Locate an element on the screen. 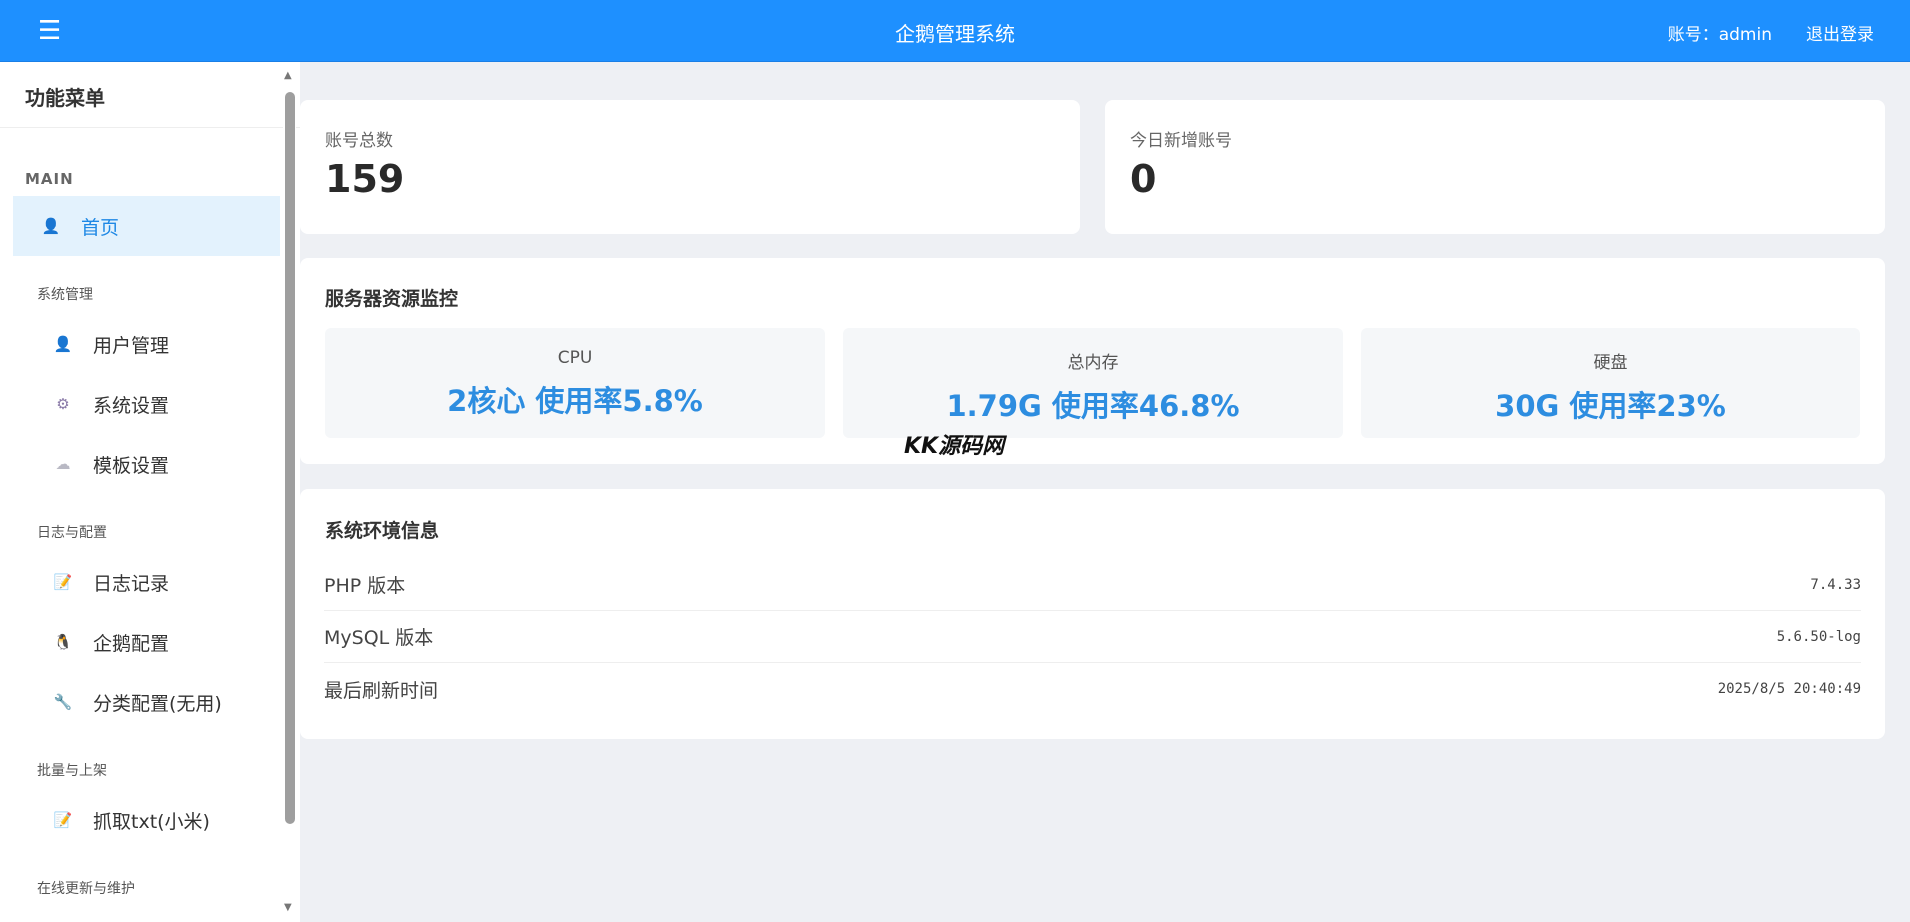  total-accounts-value: 159 is located at coordinates (365, 179).